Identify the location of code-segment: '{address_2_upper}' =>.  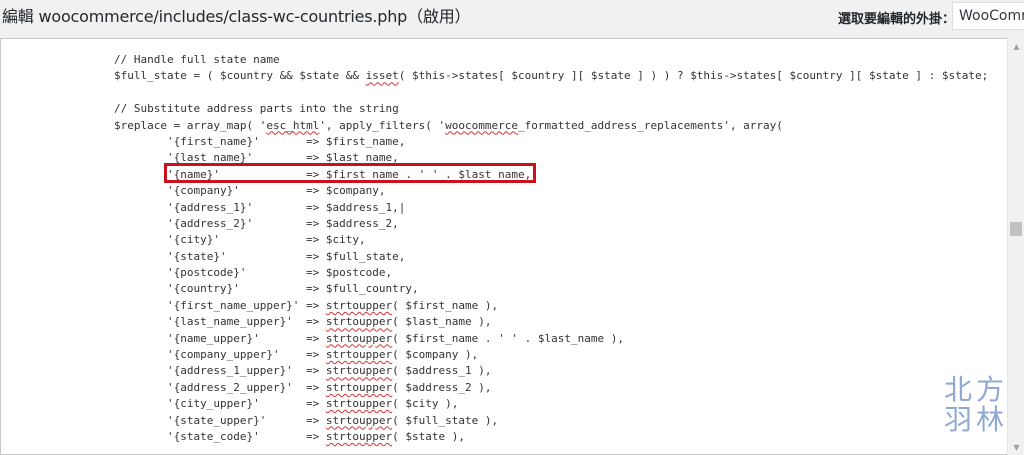
(220, 387).